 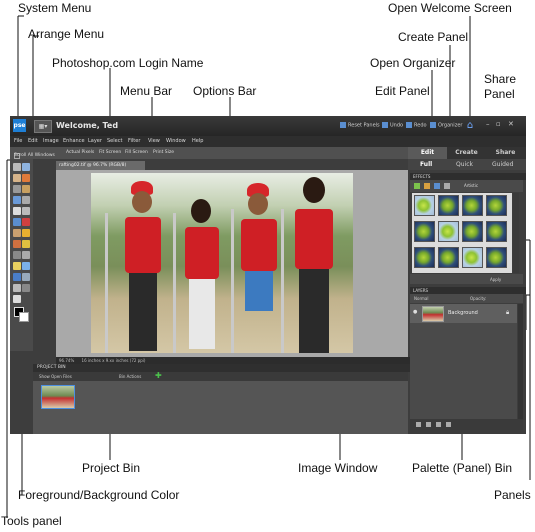 I want to click on apply-button: Apply, so click(x=495, y=279).